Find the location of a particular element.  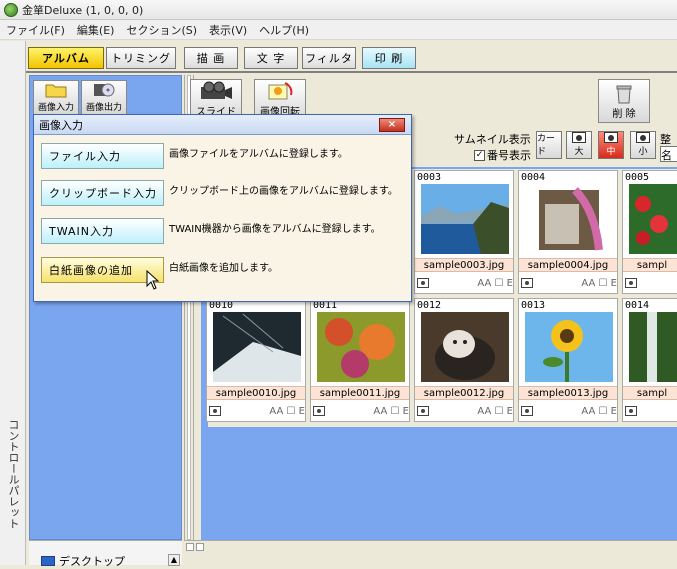

delete-button: 削 除 is located at coordinates (624, 101).